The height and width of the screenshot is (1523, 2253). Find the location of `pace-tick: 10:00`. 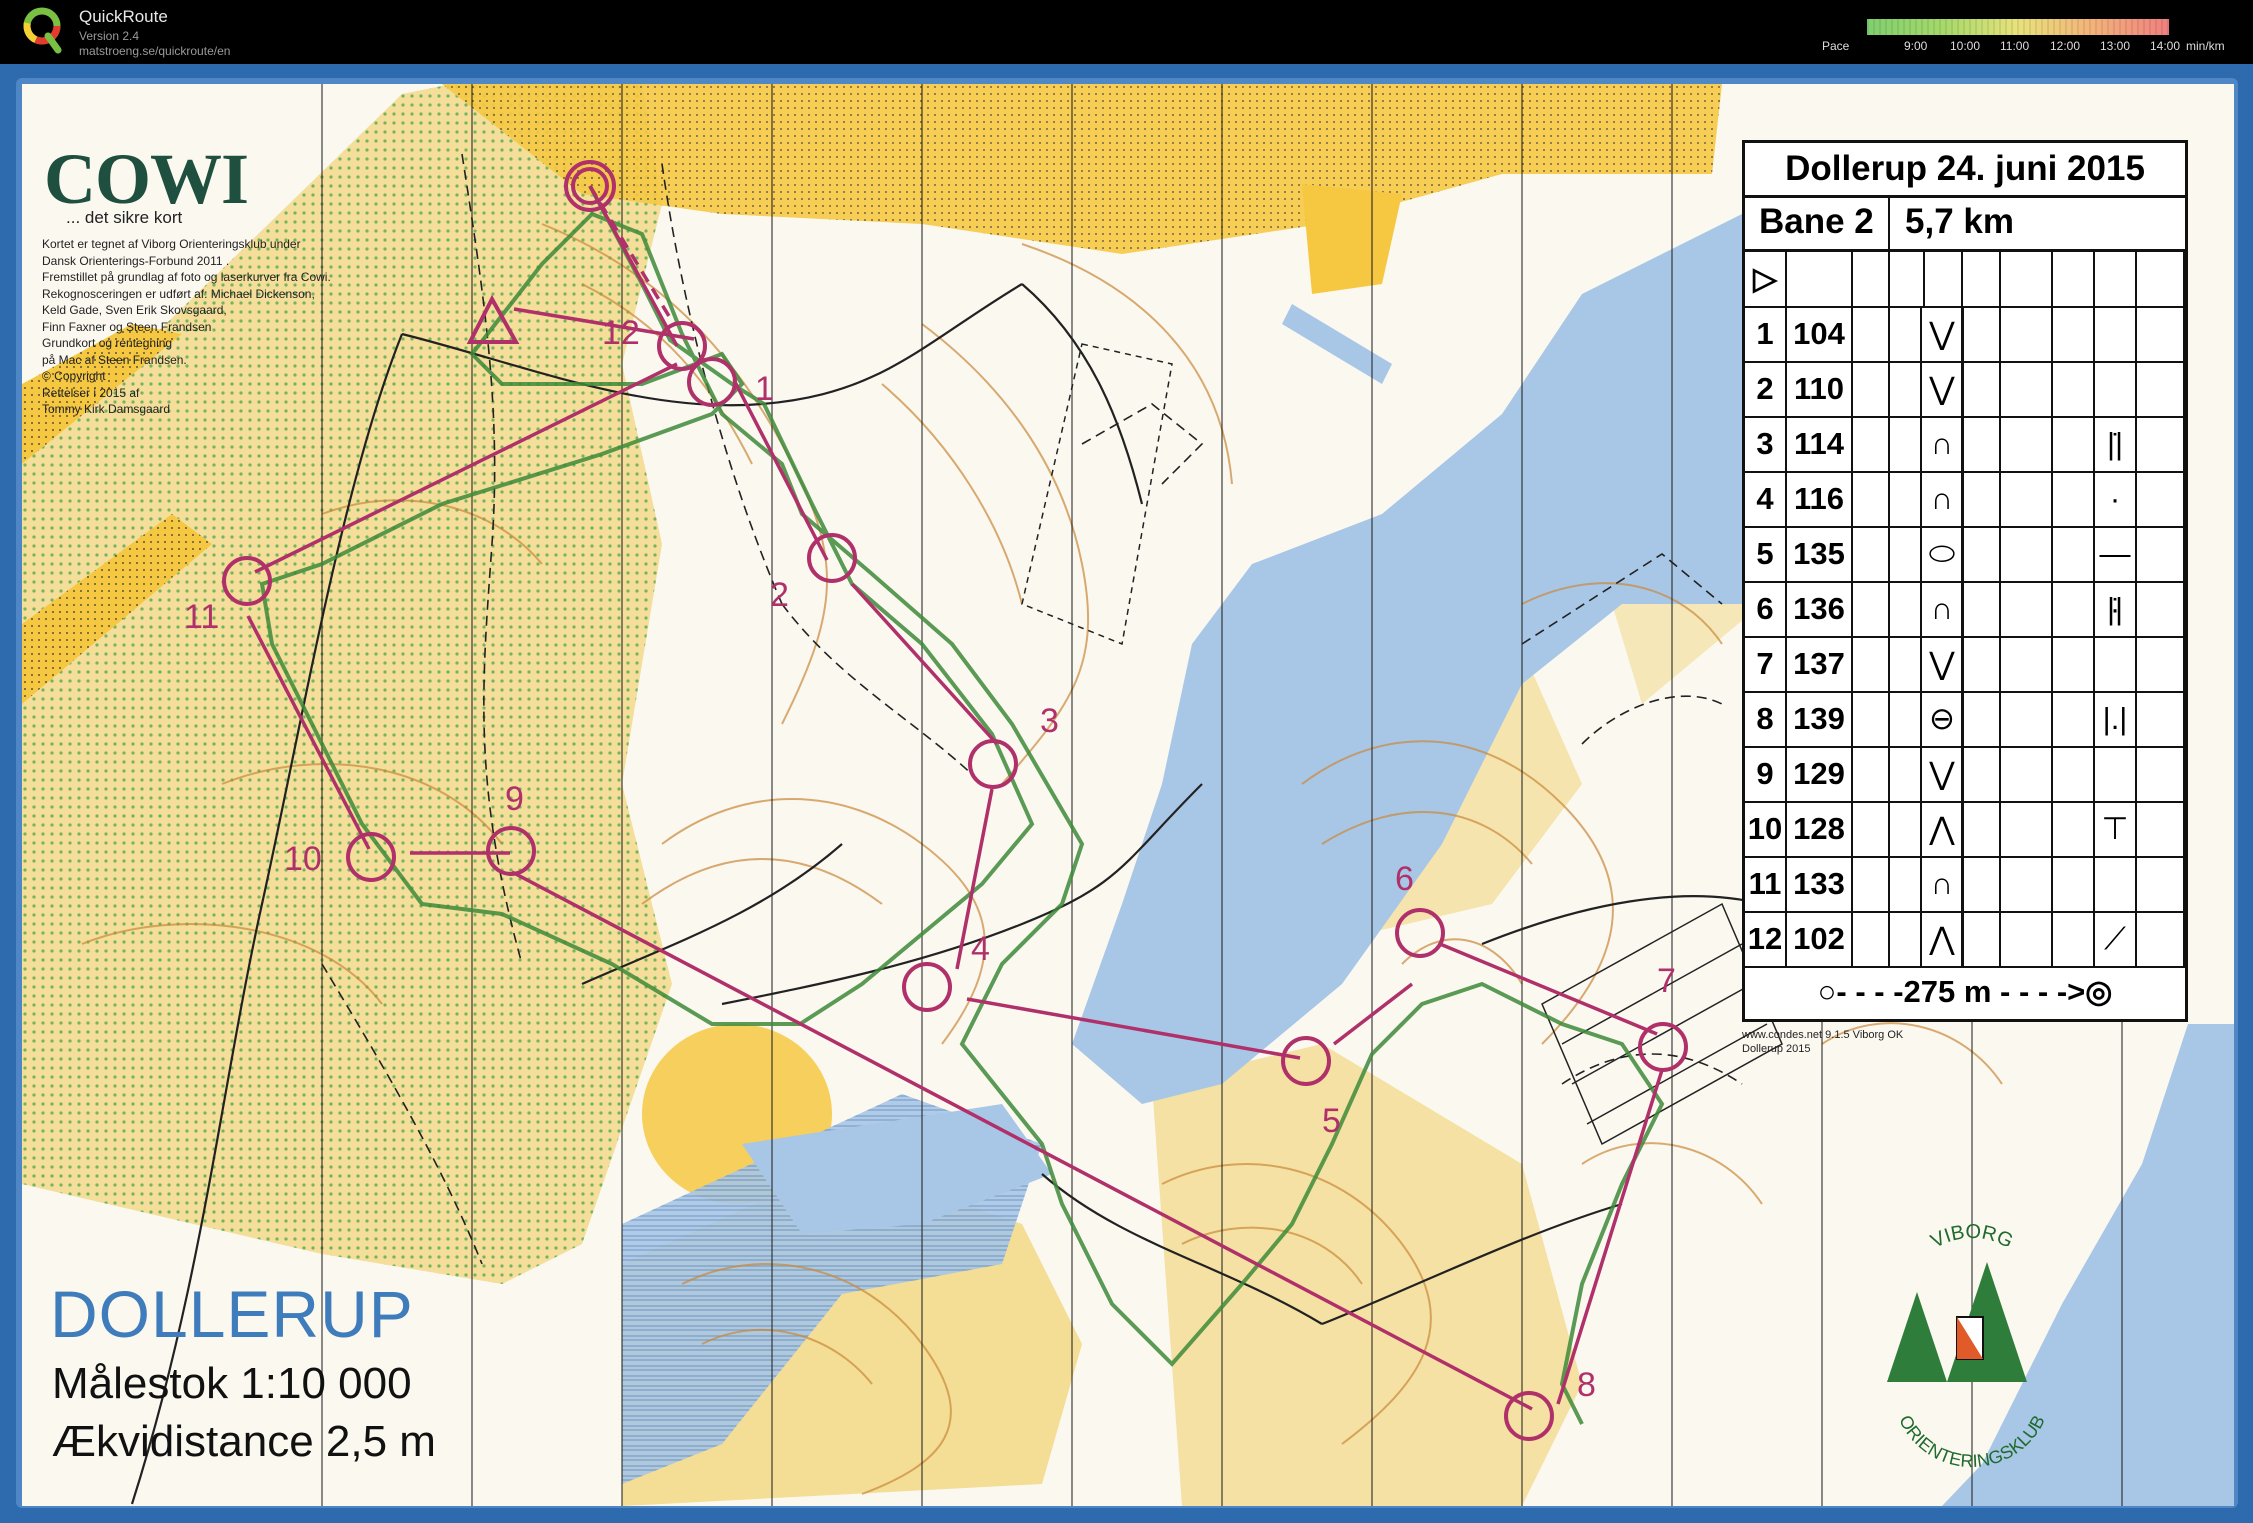

pace-tick: 10:00 is located at coordinates (1965, 46).